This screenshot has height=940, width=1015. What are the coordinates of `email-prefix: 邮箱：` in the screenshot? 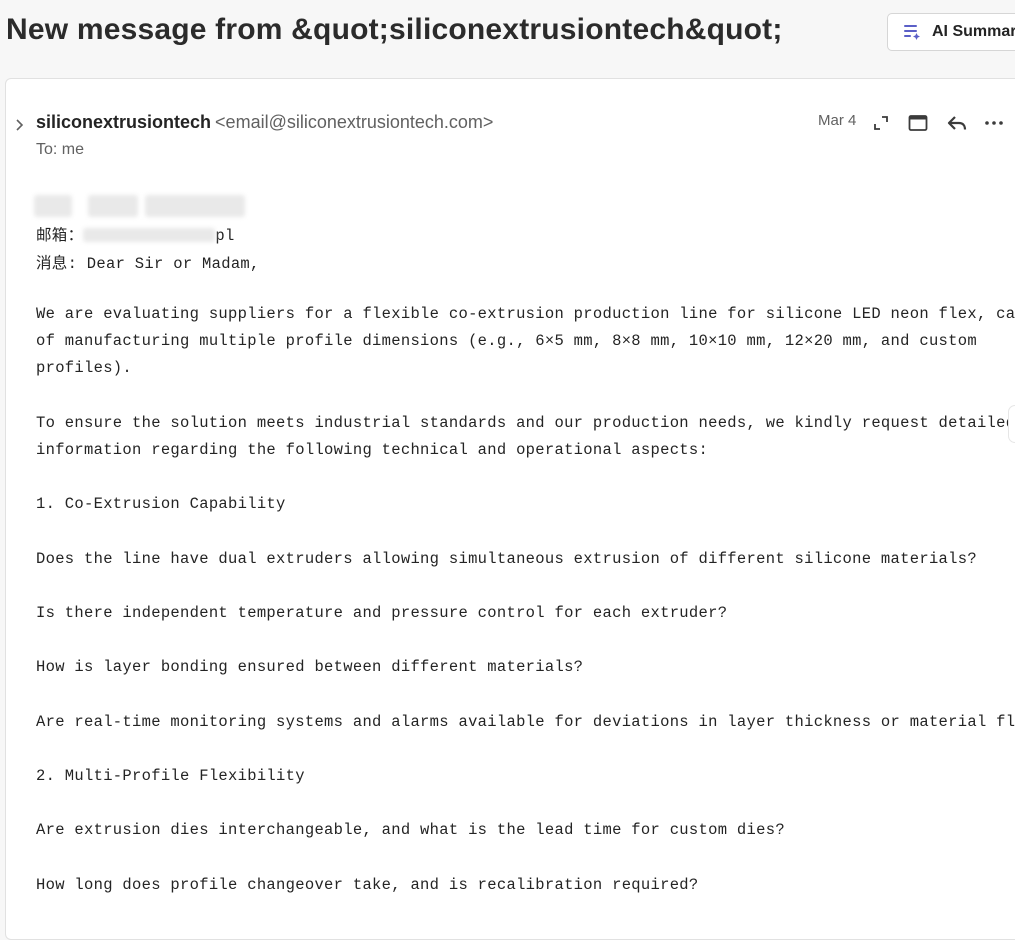 It's located at (60, 236).